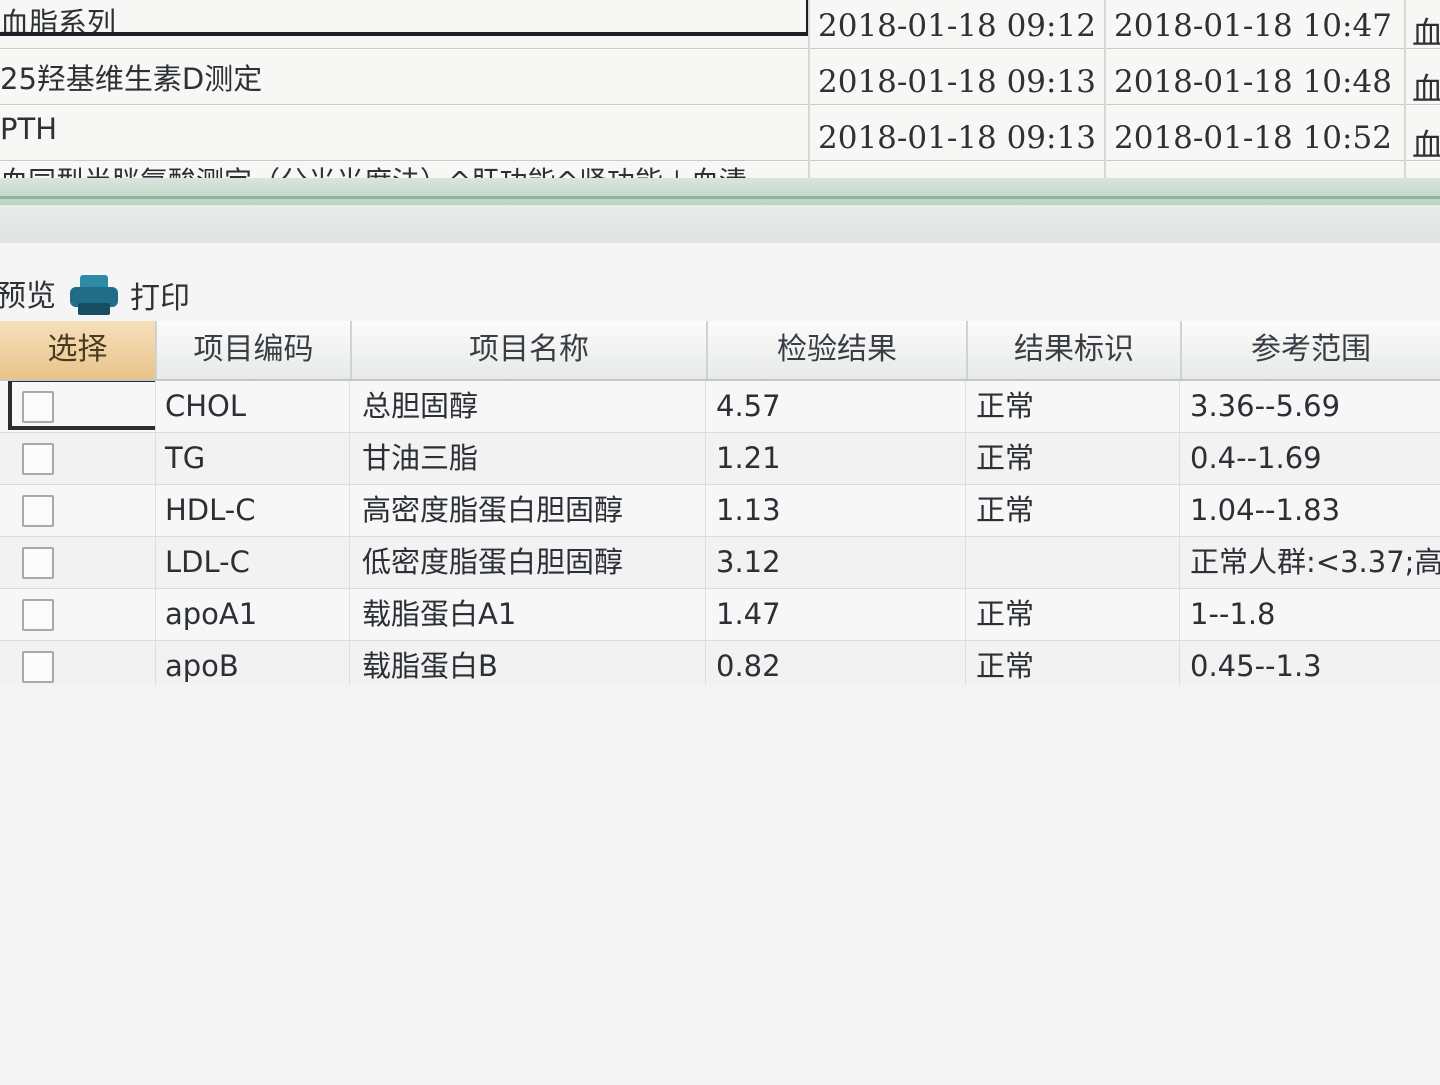  Describe the element at coordinates (529, 614) in the screenshot. I see `item-name: 载脂蛋白A1` at that location.